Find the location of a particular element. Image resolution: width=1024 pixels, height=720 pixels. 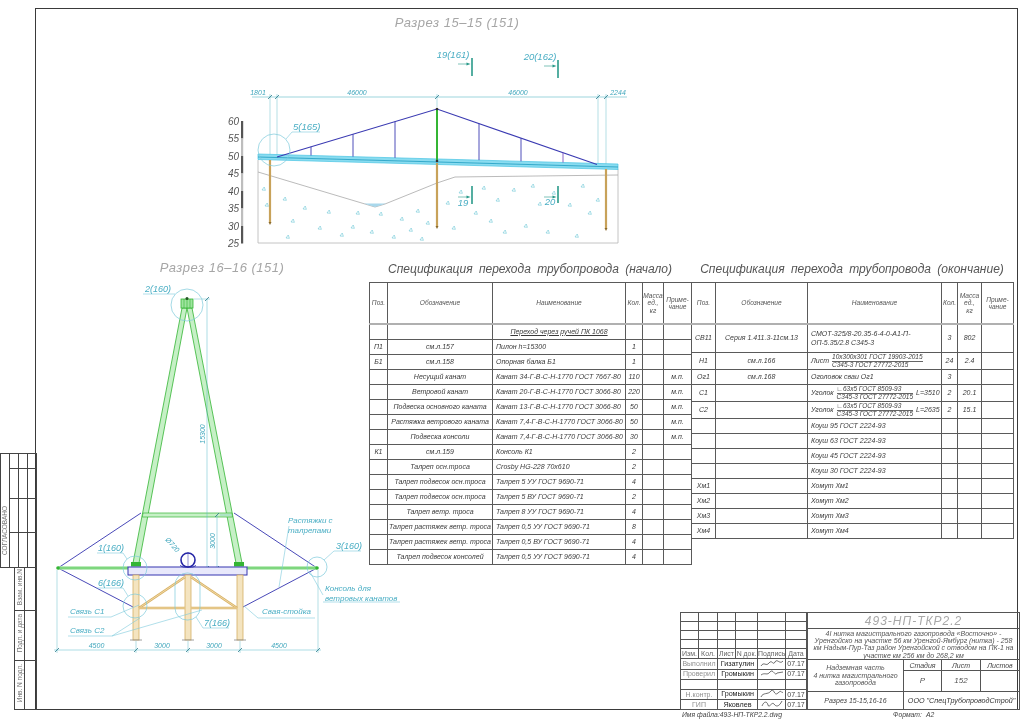

section-mark-label: 20 is located at coordinates (550, 201).